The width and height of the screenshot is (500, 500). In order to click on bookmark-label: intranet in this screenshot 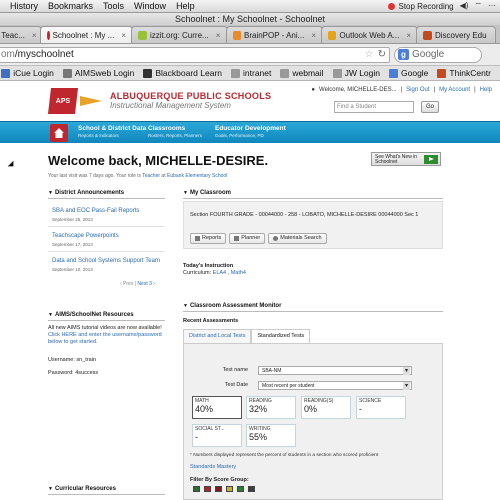, I will do `click(257, 73)`.